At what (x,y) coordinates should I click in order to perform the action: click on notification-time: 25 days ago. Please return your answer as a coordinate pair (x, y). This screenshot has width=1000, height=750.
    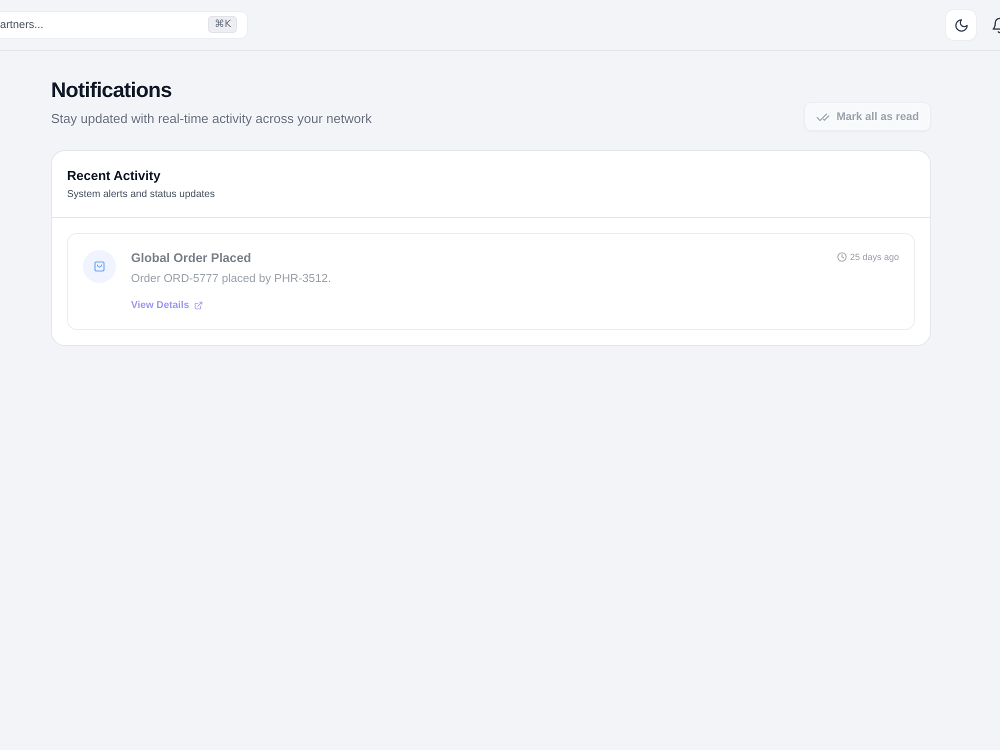
    Looking at the image, I should click on (867, 257).